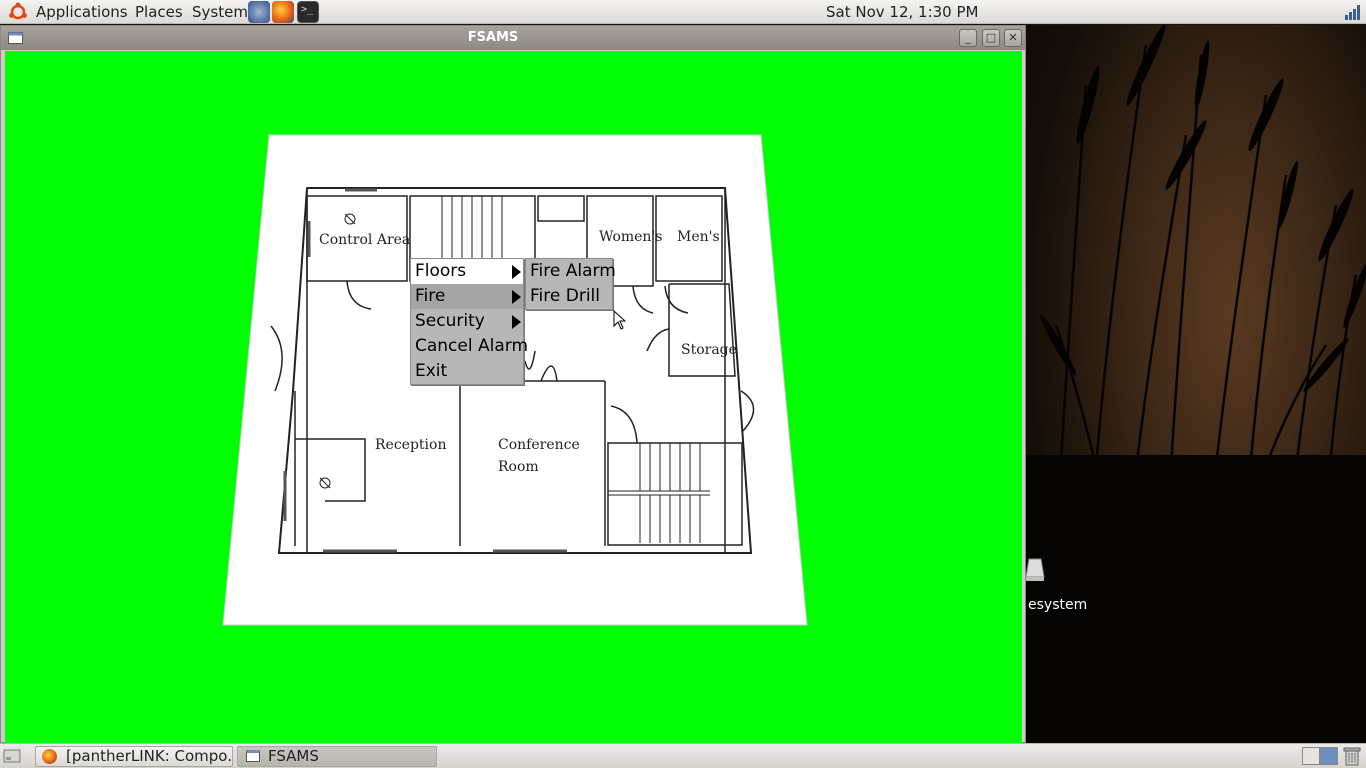 This screenshot has width=1366, height=768. Describe the element at coordinates (18, 12) in the screenshot. I see `ubuntu-logo-icon` at that location.